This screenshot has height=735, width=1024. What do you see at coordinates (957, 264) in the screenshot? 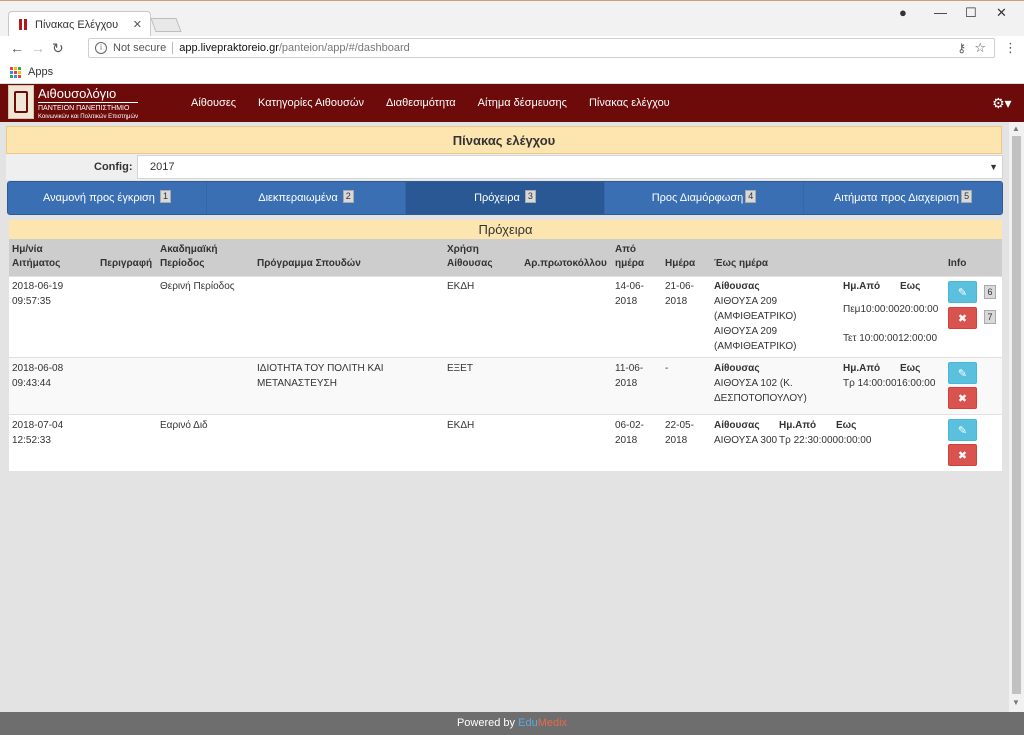
I see `col-info: Info` at bounding box center [957, 264].